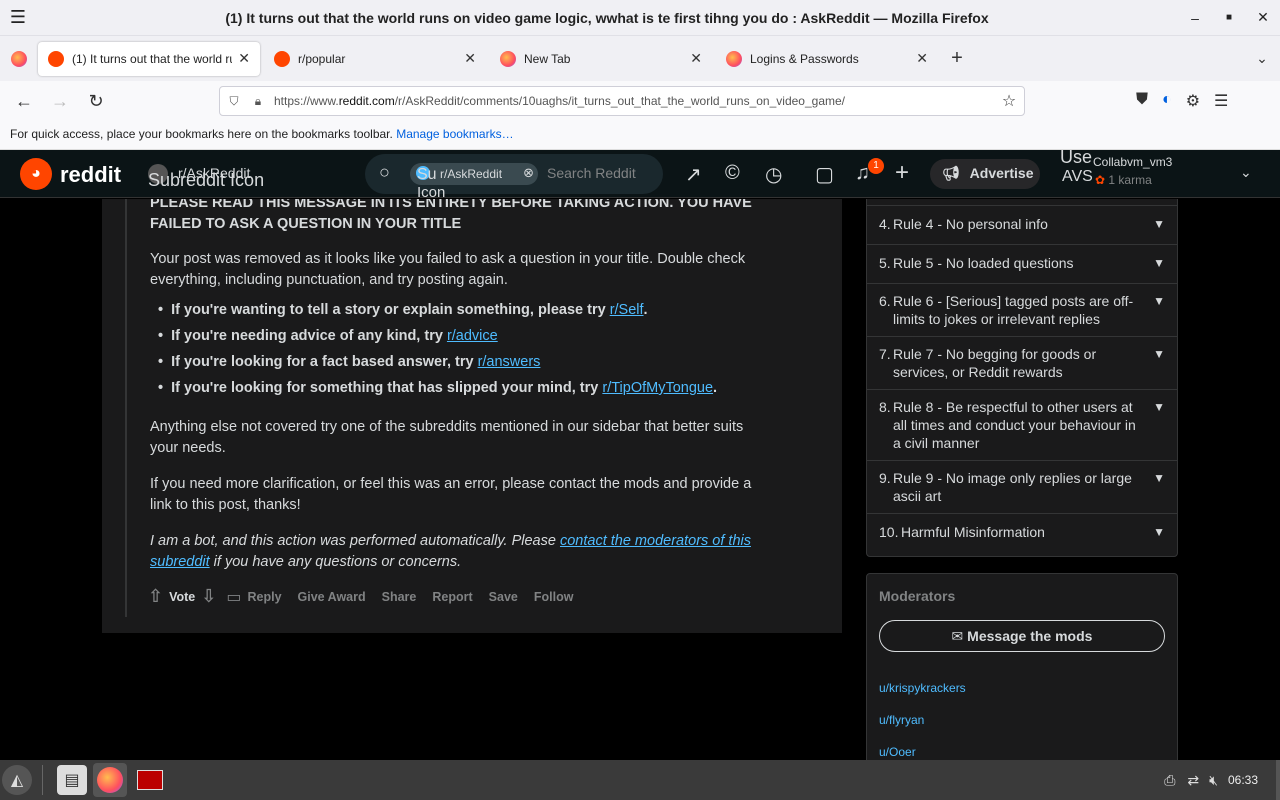 Image resolution: width=1280 pixels, height=800 pixels. What do you see at coordinates (1022, 720) in the screenshot?
I see `moderator-link: u/flyryan` at bounding box center [1022, 720].